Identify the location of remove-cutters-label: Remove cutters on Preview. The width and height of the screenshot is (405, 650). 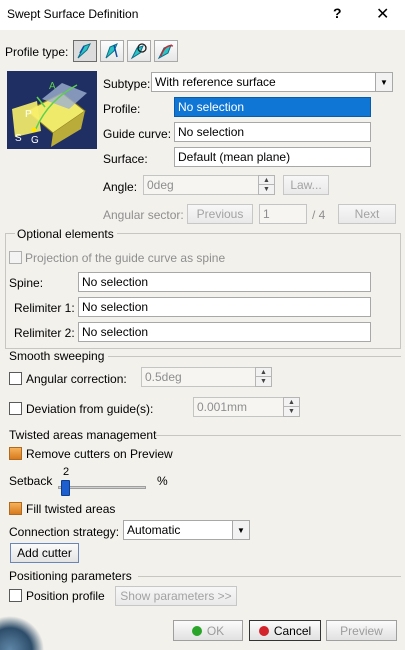
(99, 454).